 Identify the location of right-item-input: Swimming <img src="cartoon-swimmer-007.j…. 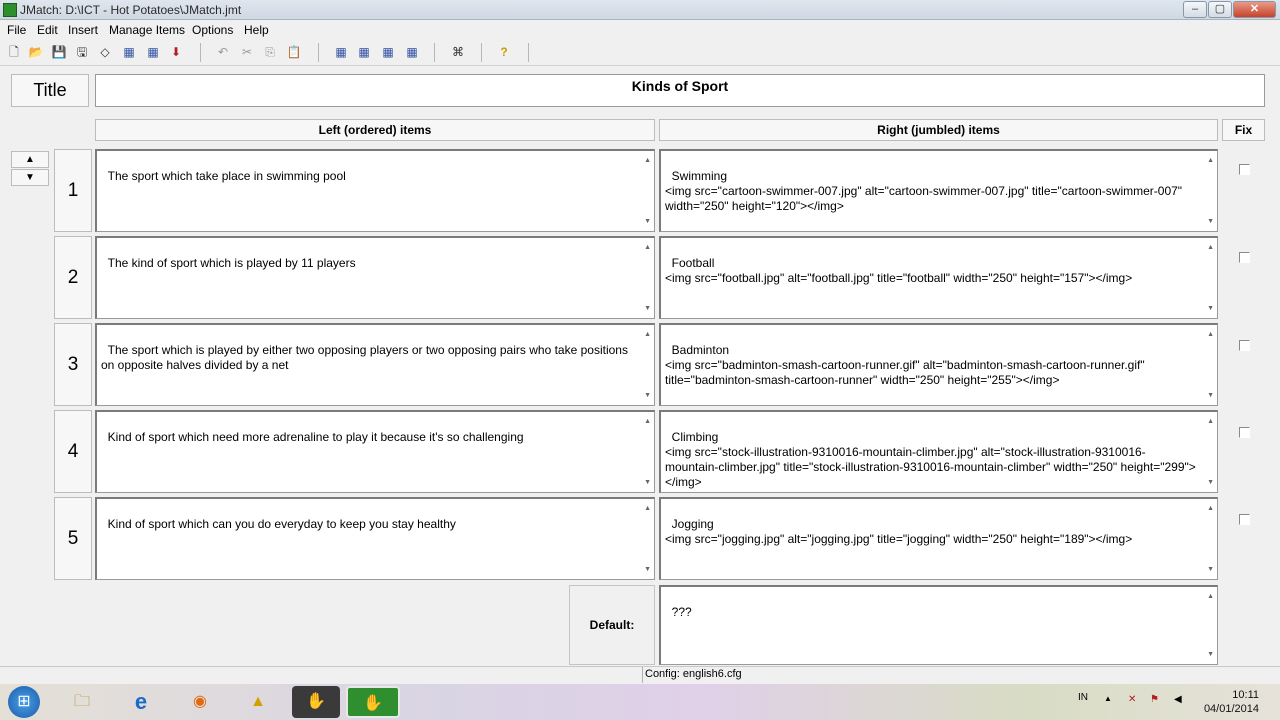
(938, 190).